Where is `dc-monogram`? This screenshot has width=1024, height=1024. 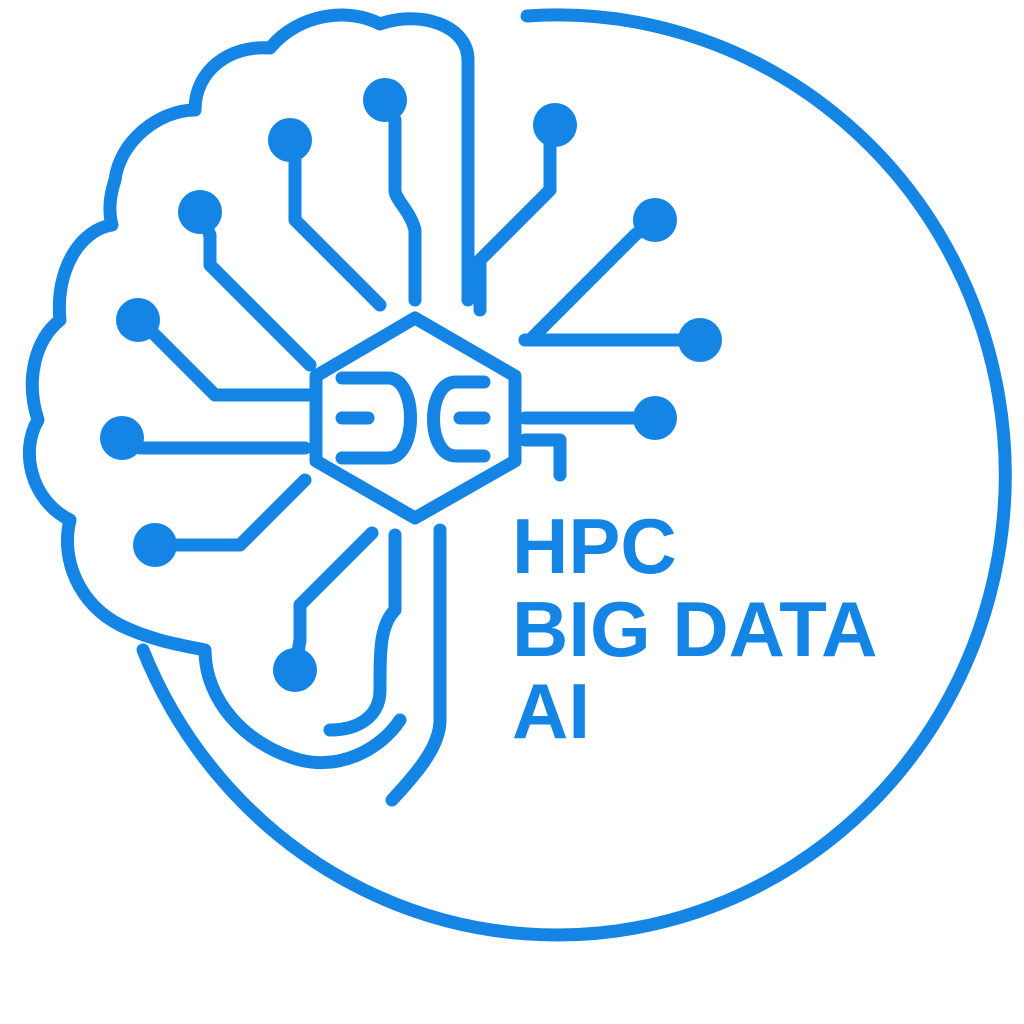
dc-monogram is located at coordinates (413, 418).